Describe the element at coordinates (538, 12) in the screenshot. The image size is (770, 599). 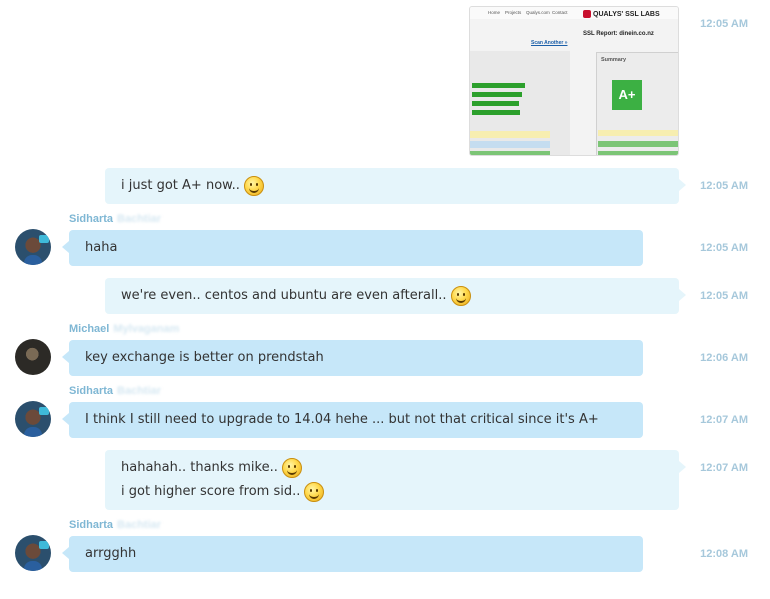
I see `thumb-nav-qualys: Qualys.com` at that location.